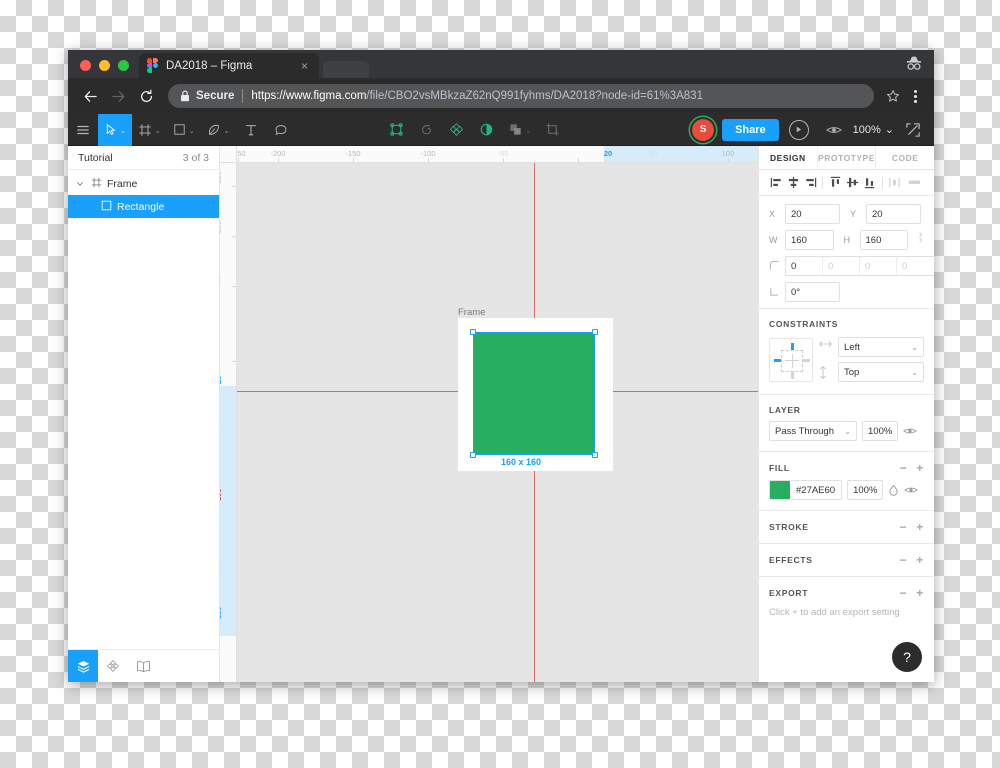 Image resolution: width=1000 pixels, height=768 pixels. What do you see at coordinates (841, 266) in the screenshot?
I see `radius-tr-input: 0` at bounding box center [841, 266].